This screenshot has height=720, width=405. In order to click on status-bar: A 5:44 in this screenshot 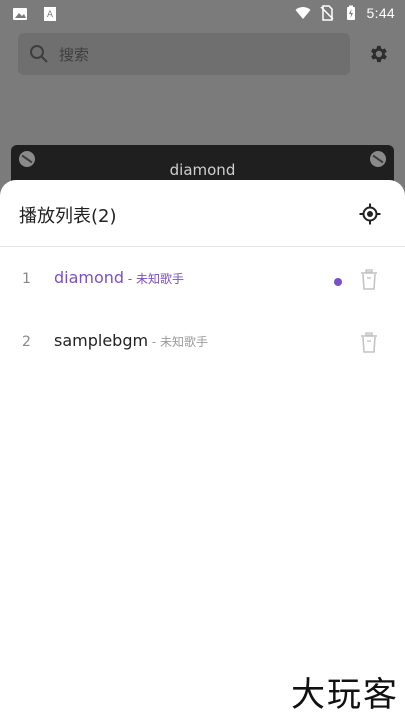, I will do `click(202, 14)`.